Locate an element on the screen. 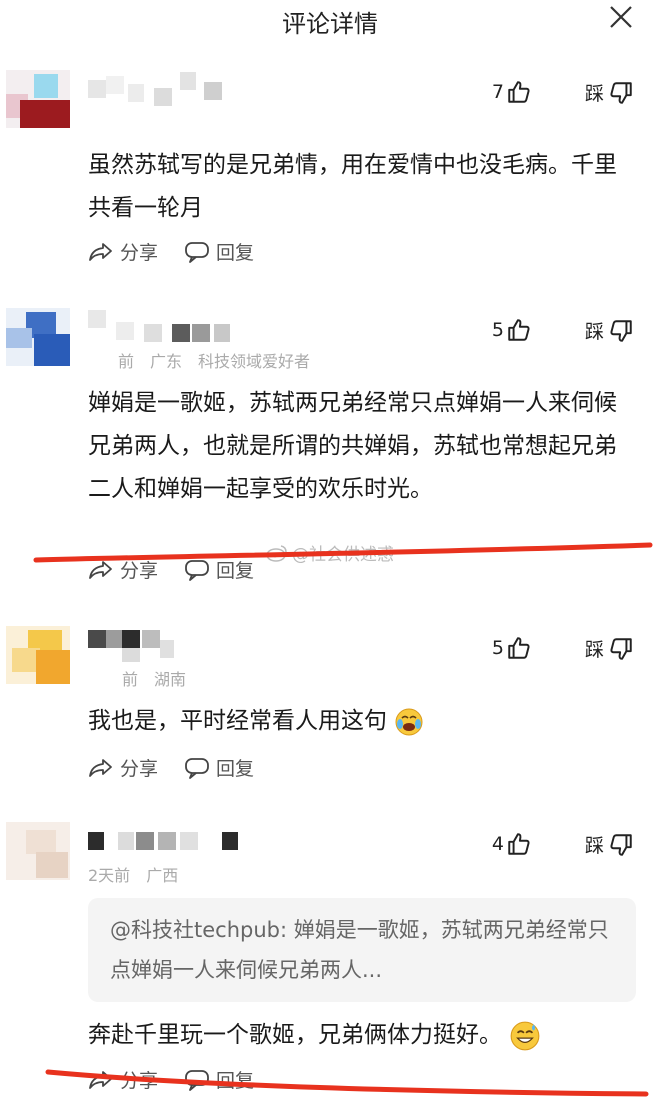 This screenshot has width=660, height=1108. weibo-logo-icon is located at coordinates (276, 553).